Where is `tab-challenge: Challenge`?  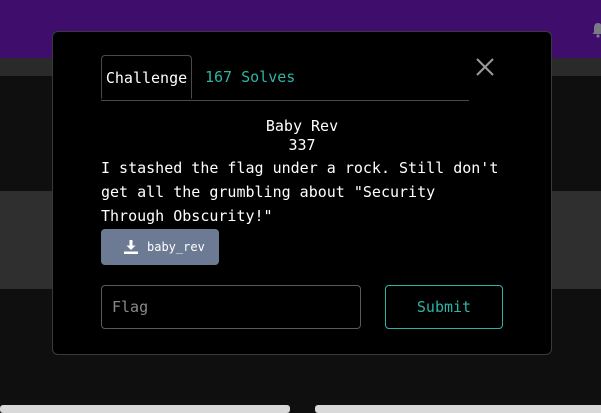 tab-challenge: Challenge is located at coordinates (146, 77).